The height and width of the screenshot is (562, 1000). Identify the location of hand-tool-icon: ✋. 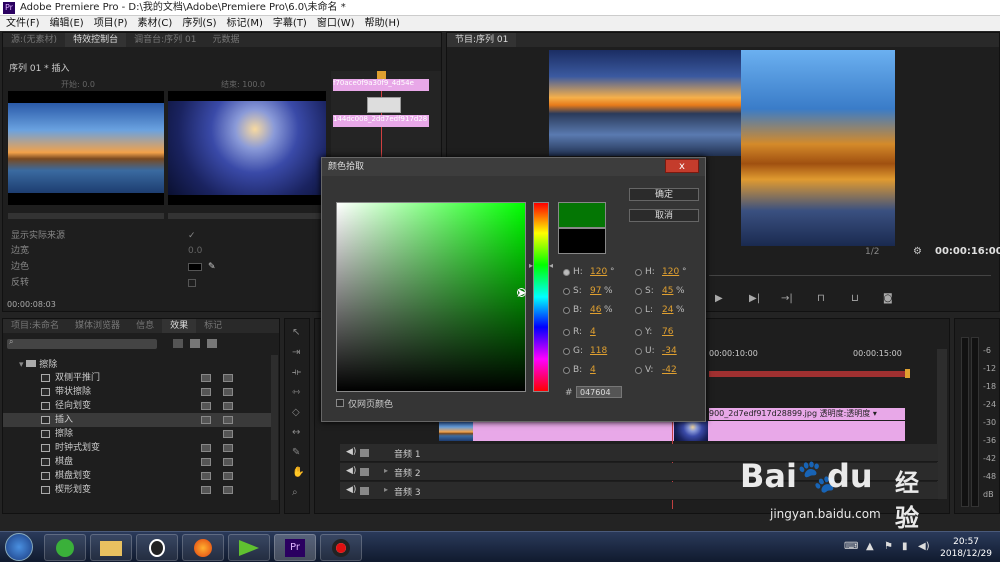
(298, 472).